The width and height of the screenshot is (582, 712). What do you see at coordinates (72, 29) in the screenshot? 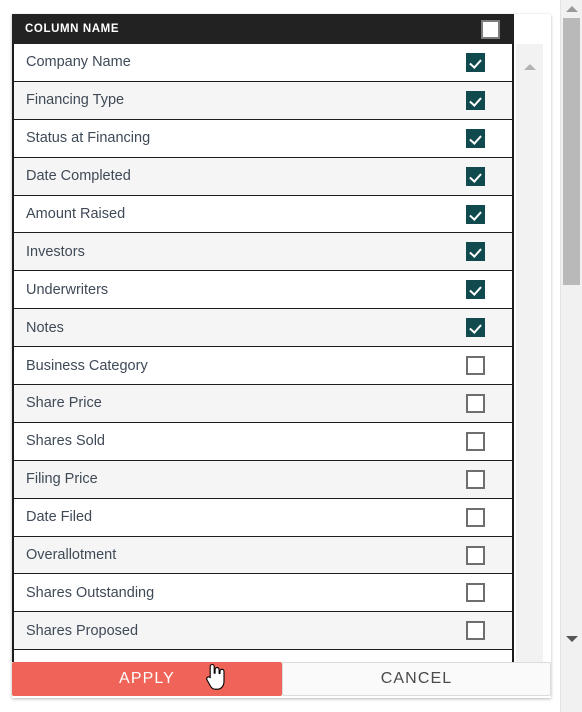
I see `column-name-header-label: COLUMN NAME` at bounding box center [72, 29].